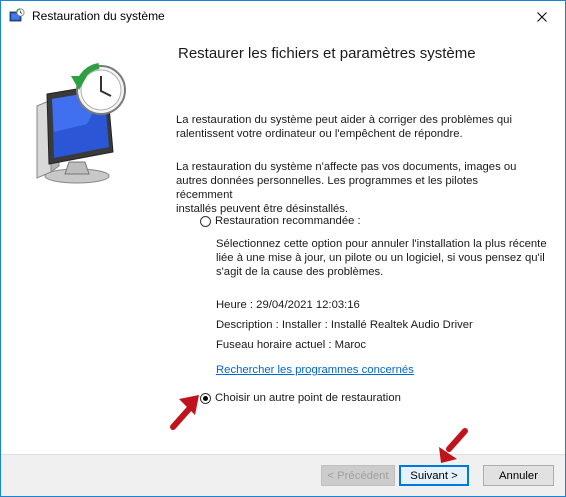 This screenshot has width=566, height=497. What do you see at coordinates (98, 16) in the screenshot?
I see `window-title: Restauration du système` at bounding box center [98, 16].